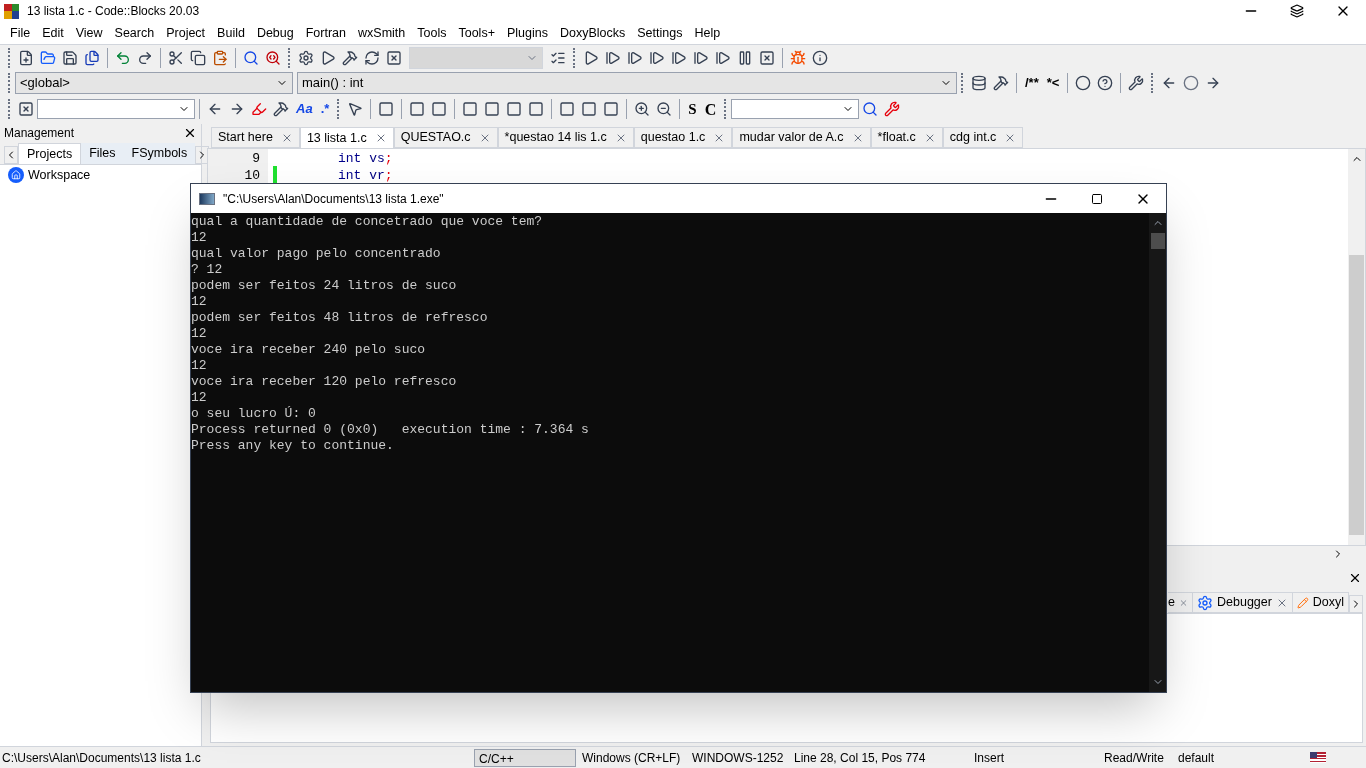 The height and width of the screenshot is (768, 1366). What do you see at coordinates (1355, 578) in the screenshot?
I see `close-icon` at bounding box center [1355, 578].